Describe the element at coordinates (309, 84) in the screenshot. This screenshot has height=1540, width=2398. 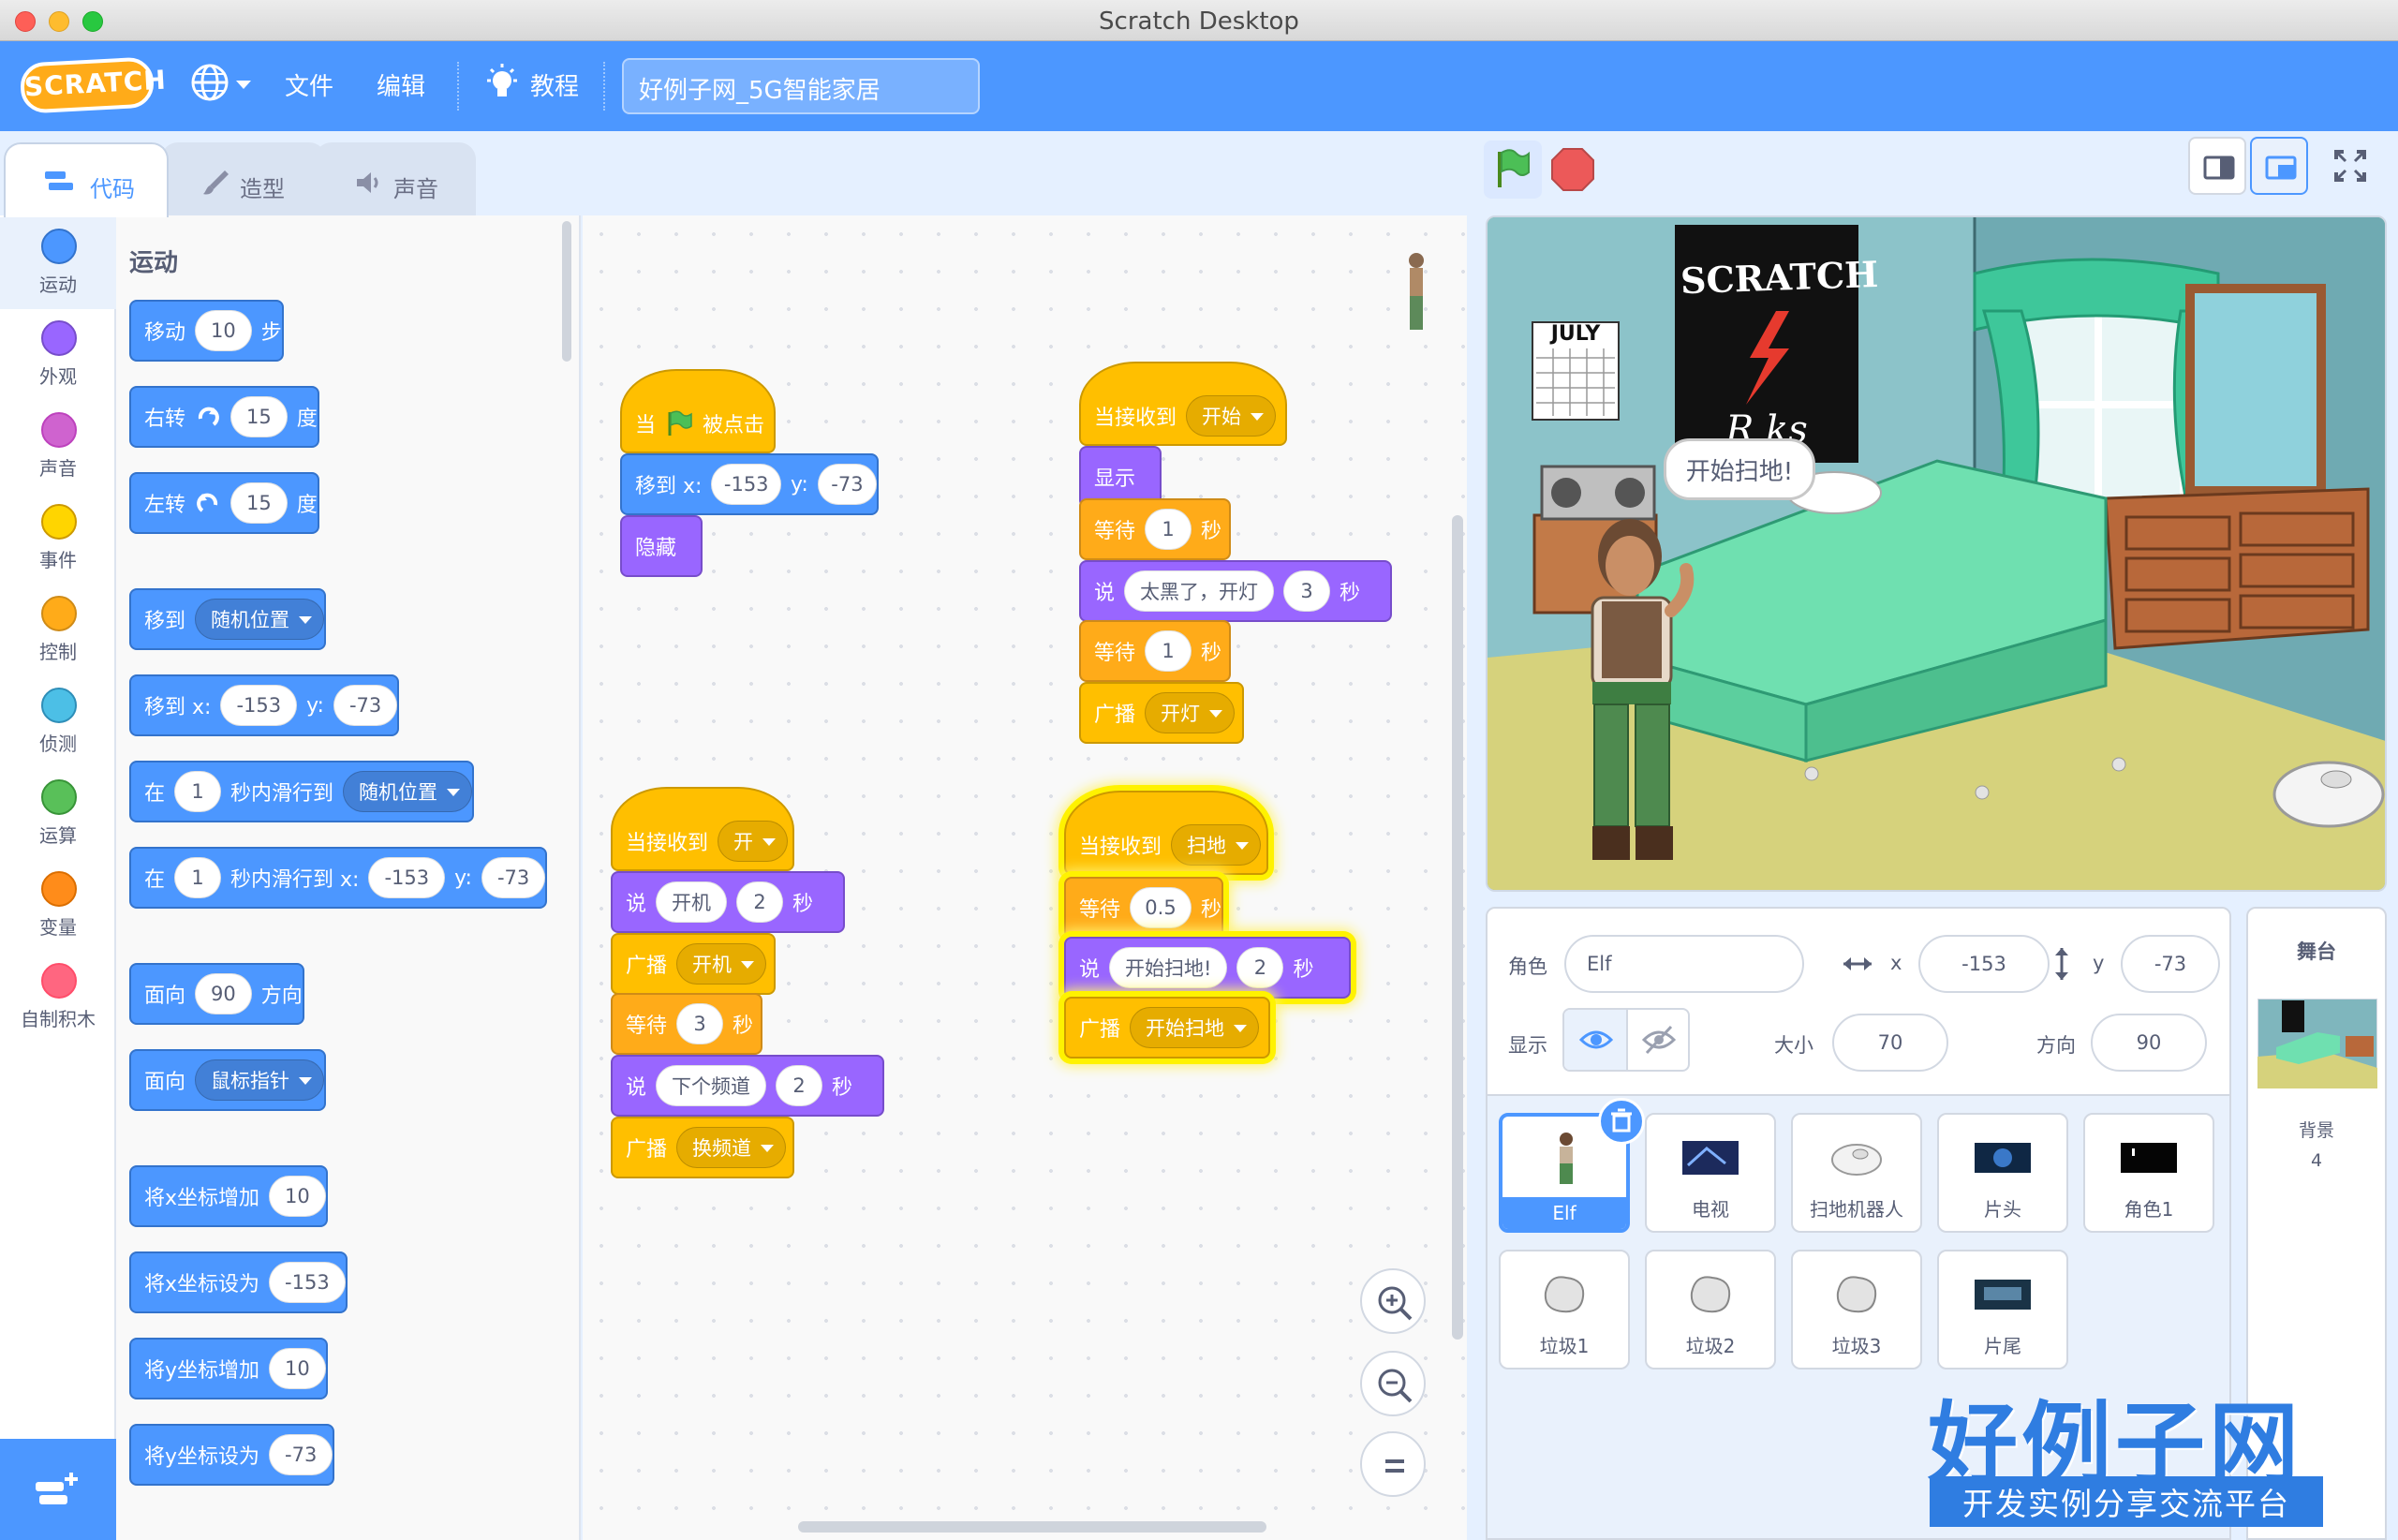
I see `file-menu: 文件` at that location.